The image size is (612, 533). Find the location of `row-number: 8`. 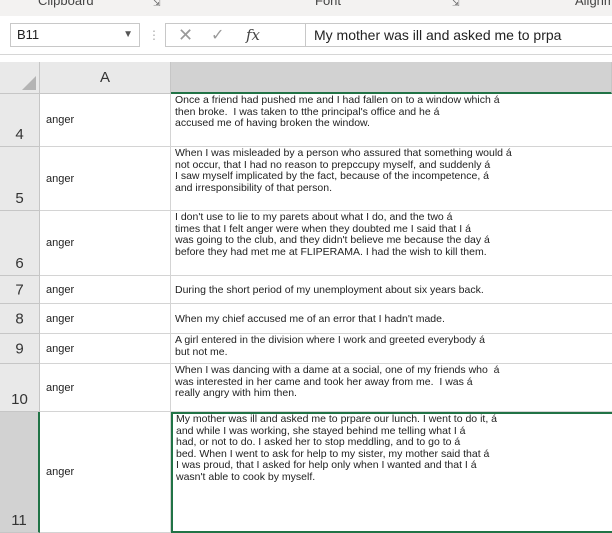

row-number: 8 is located at coordinates (19, 318).